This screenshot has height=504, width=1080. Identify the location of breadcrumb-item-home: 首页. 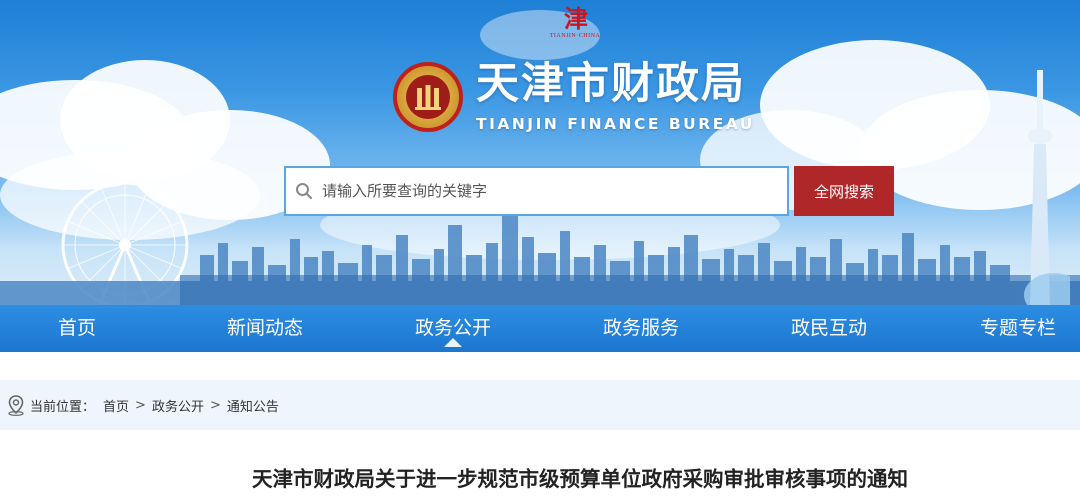
(116, 405).